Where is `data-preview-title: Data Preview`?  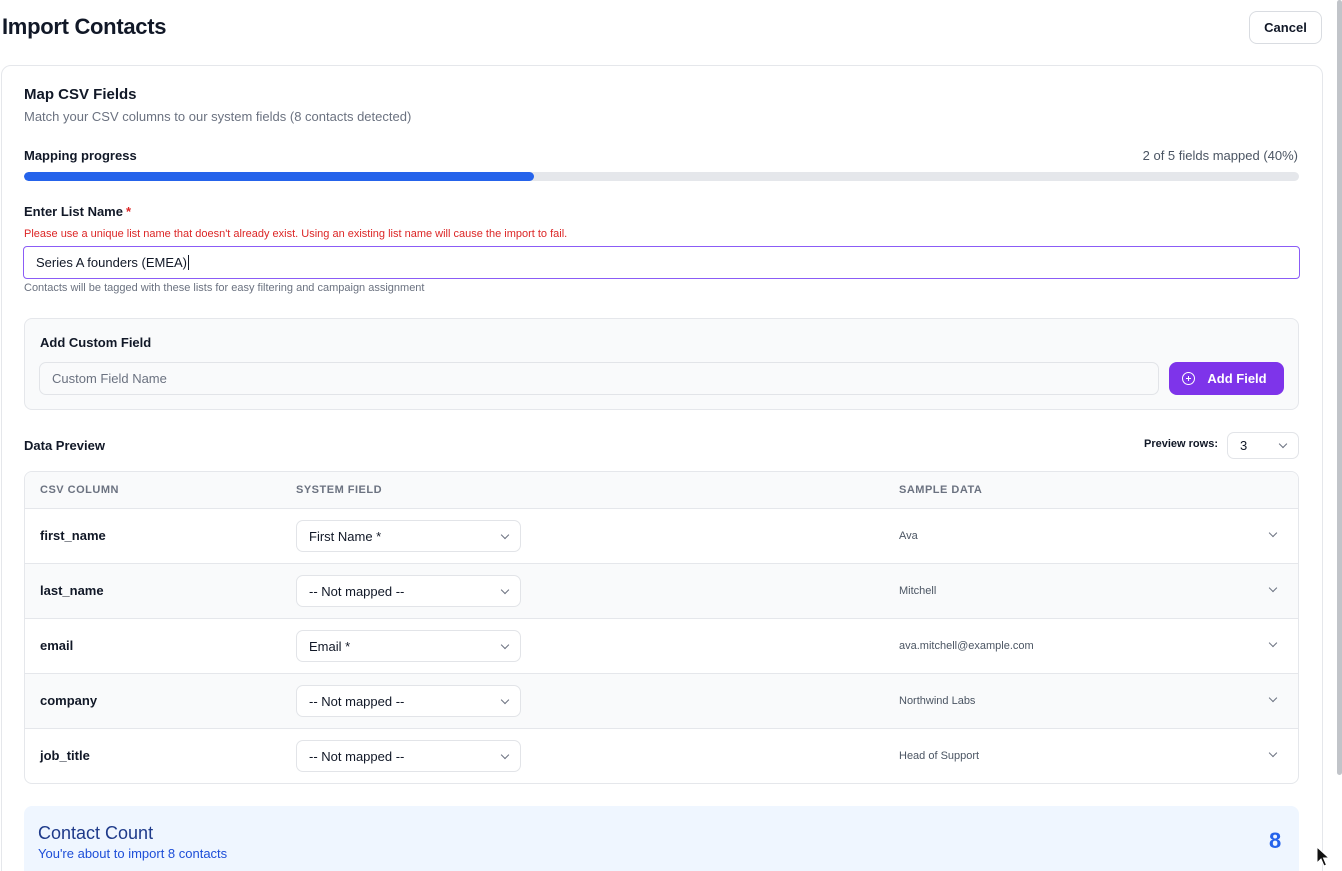 data-preview-title: Data Preview is located at coordinates (64, 445).